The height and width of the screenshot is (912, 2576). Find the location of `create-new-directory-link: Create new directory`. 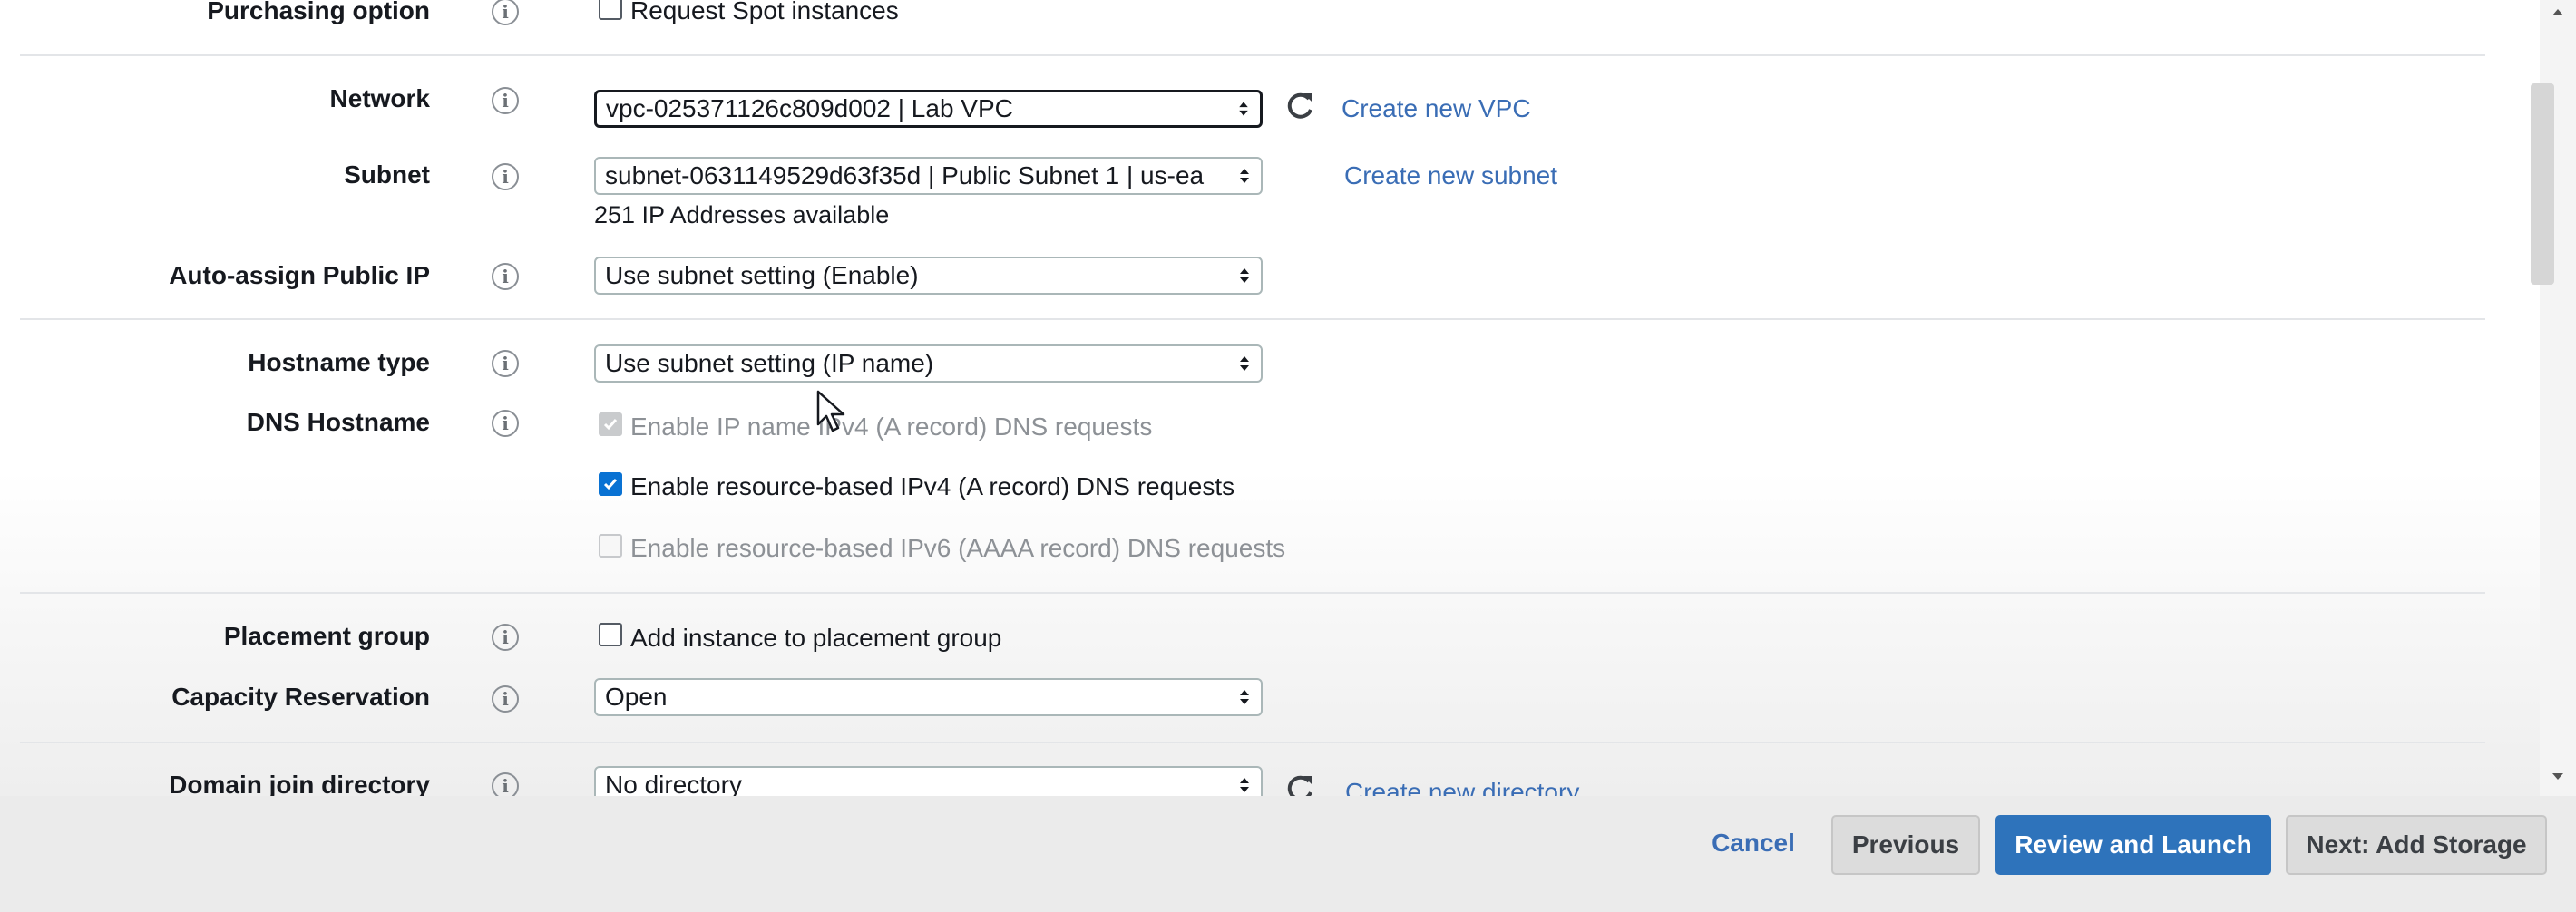

create-new-directory-link: Create new directory is located at coordinates (1462, 787).